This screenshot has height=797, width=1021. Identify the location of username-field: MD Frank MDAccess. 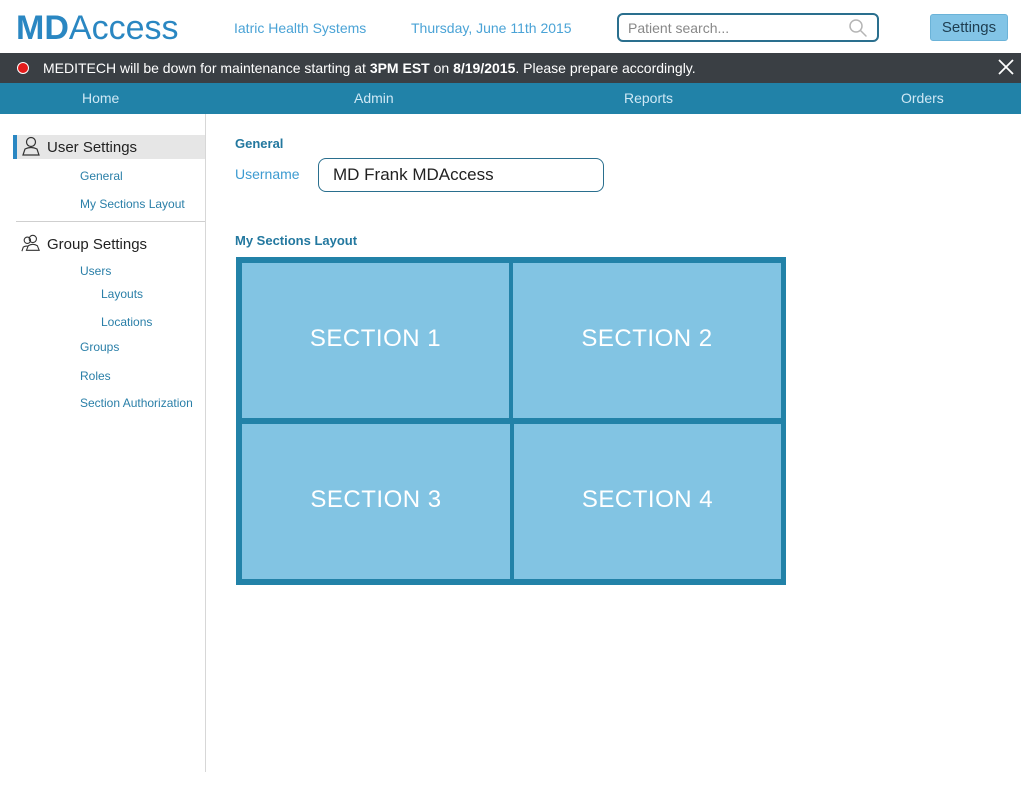
(461, 175).